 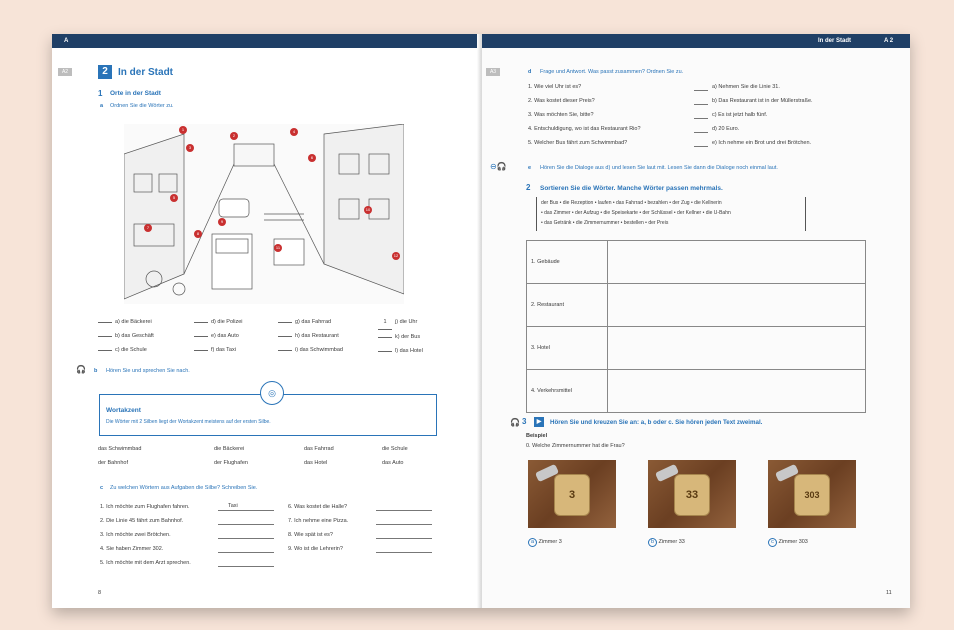 What do you see at coordinates (313, 322) in the screenshot?
I see `match-item: g) das Fahrrad` at bounding box center [313, 322].